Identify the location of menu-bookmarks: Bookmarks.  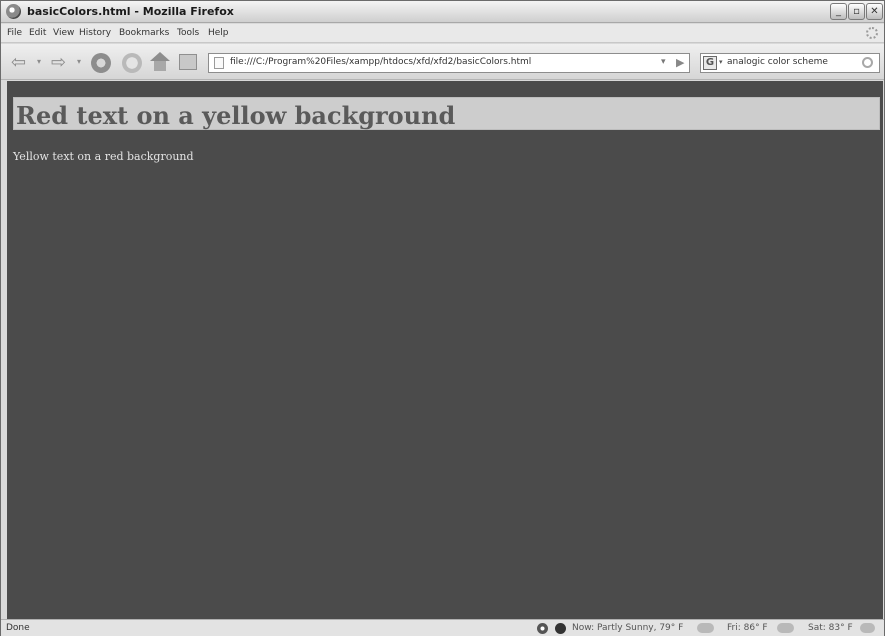
(144, 33).